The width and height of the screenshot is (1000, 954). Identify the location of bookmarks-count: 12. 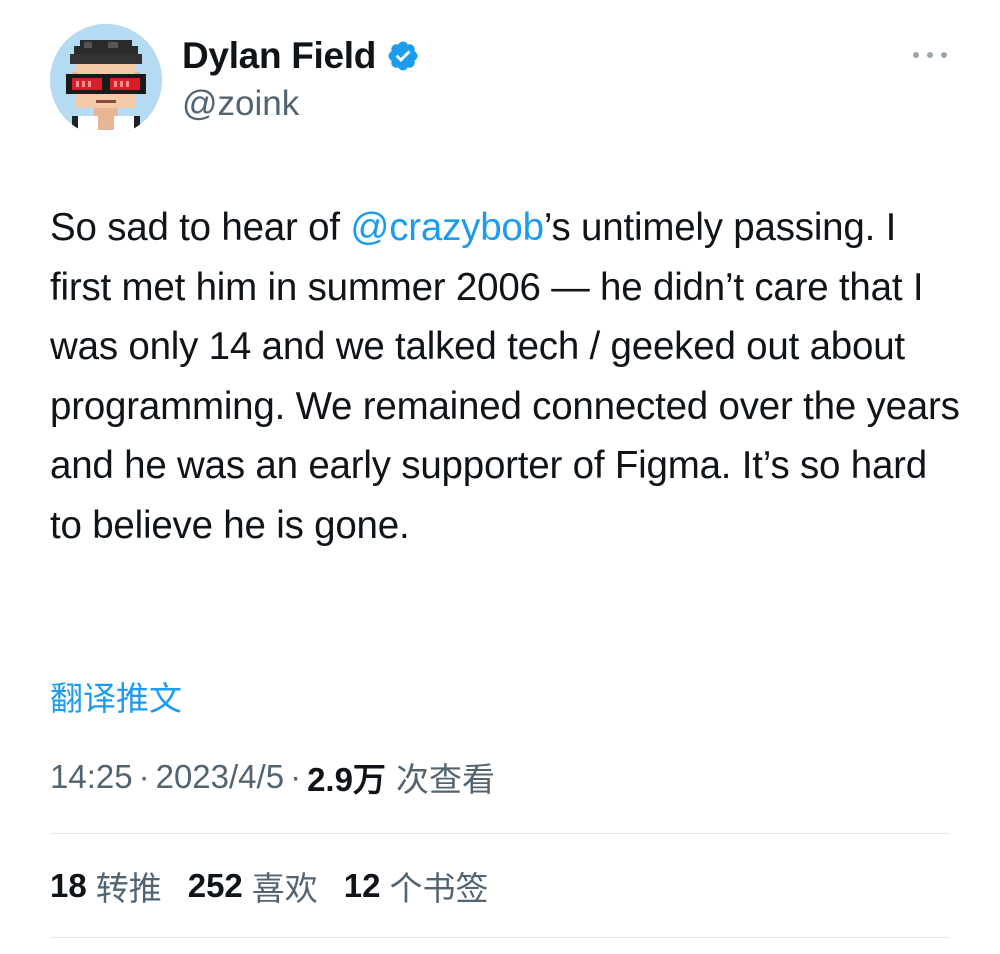
(362, 885).